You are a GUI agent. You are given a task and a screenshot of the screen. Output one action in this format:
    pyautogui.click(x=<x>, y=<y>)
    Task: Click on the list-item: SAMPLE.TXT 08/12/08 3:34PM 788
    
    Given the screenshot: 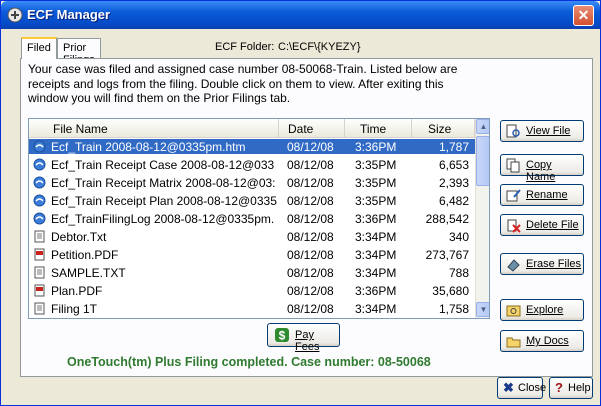 What is the action you would take?
    pyautogui.click(x=252, y=272)
    